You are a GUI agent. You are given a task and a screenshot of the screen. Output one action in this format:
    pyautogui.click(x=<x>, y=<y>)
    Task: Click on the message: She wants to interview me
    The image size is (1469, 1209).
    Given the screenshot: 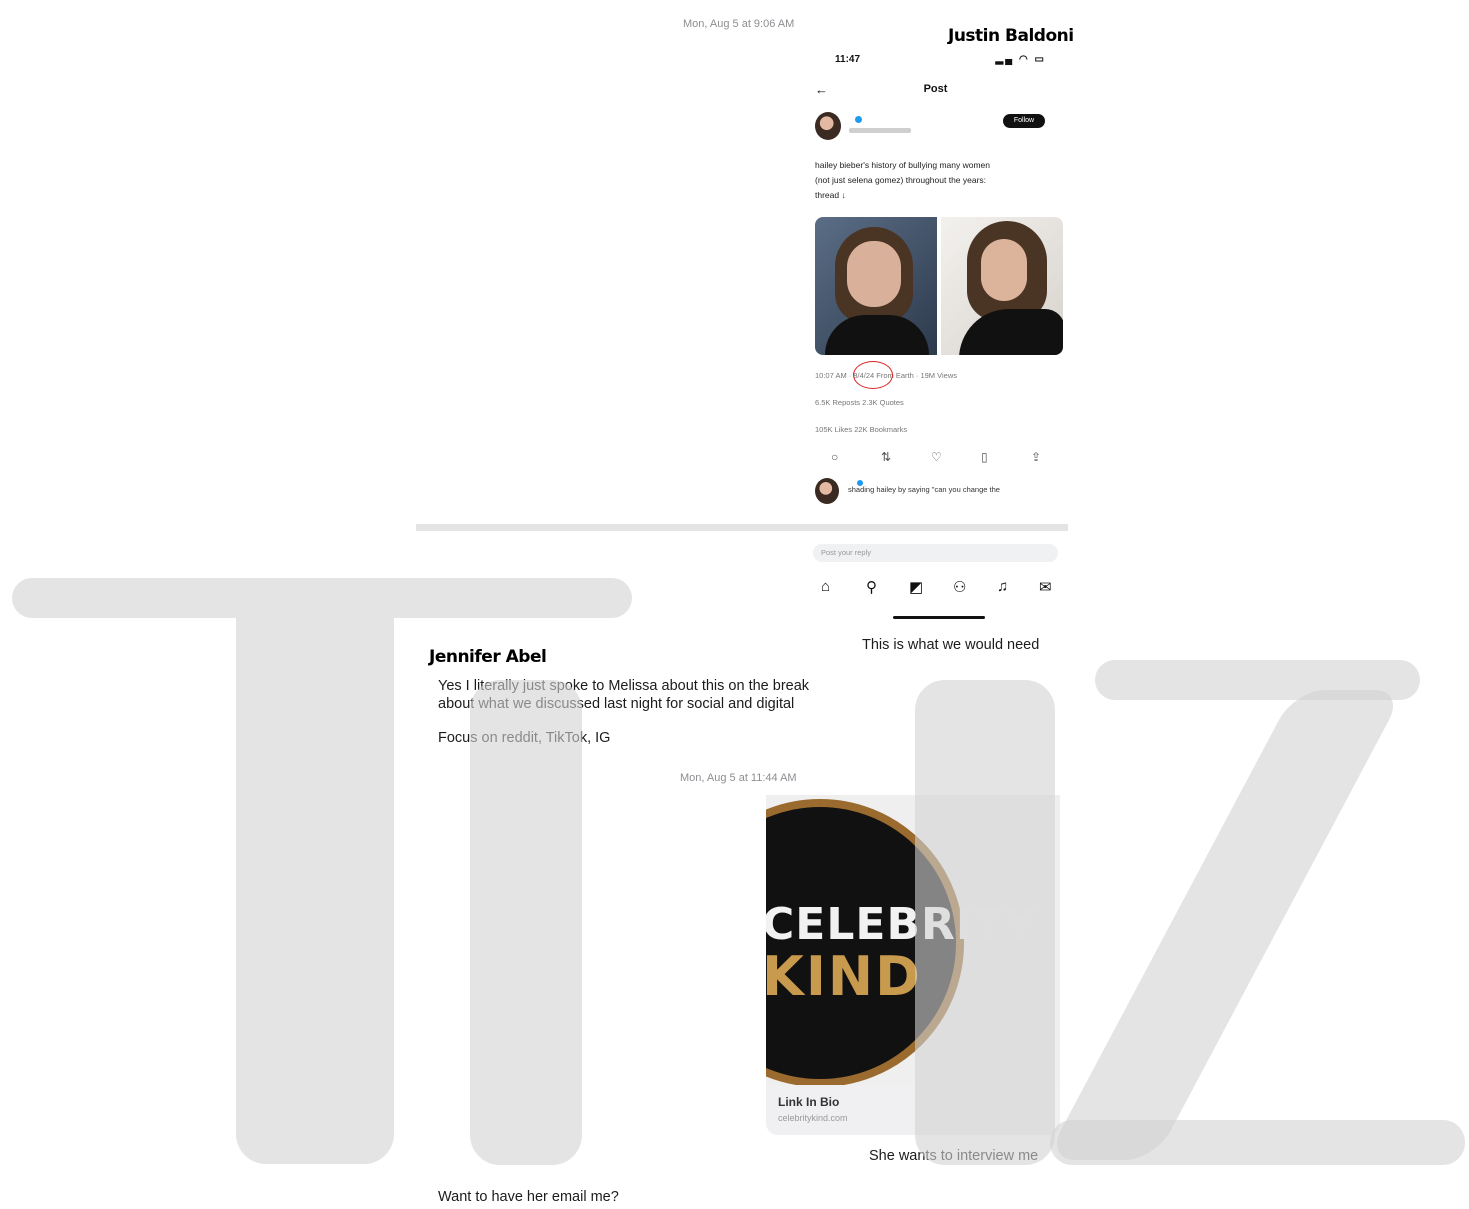 What is the action you would take?
    pyautogui.click(x=954, y=1156)
    